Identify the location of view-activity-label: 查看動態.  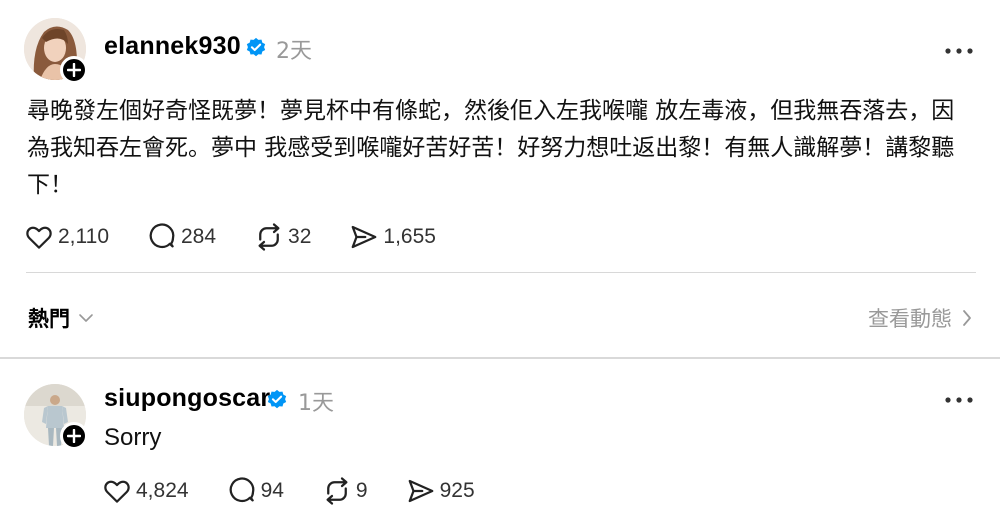
(910, 319).